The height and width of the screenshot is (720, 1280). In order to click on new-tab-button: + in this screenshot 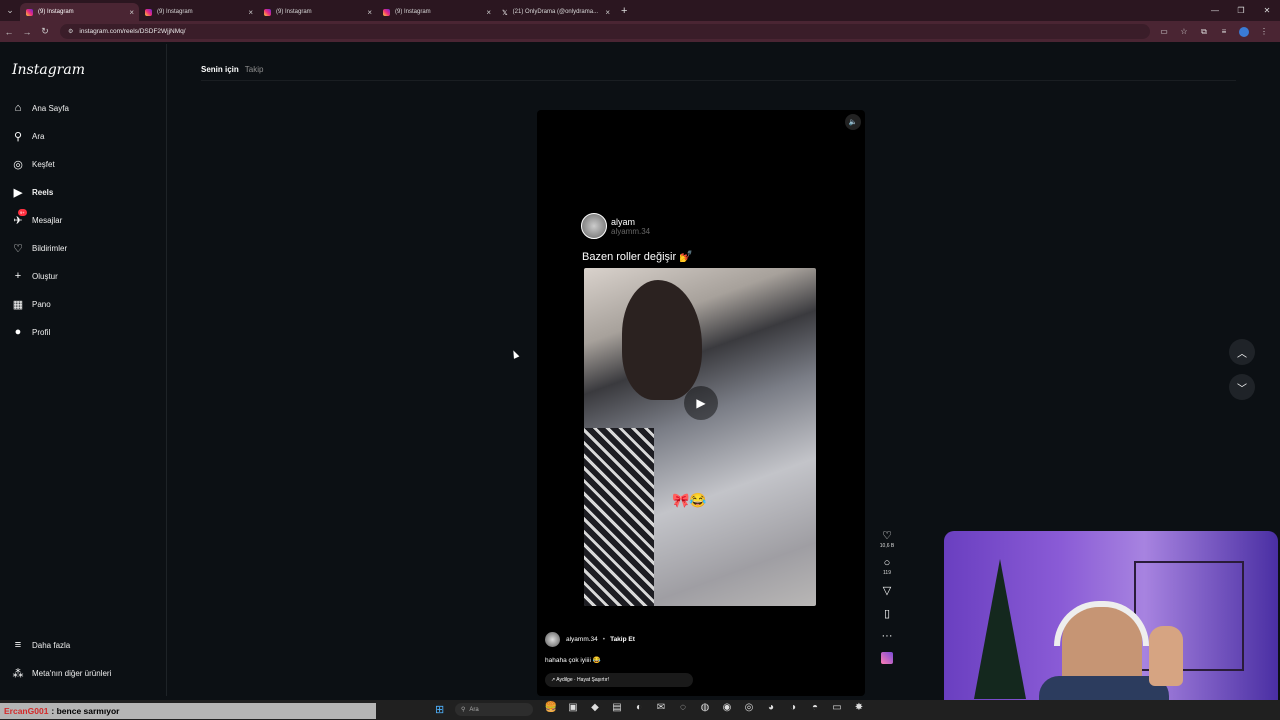, I will do `click(624, 11)`.